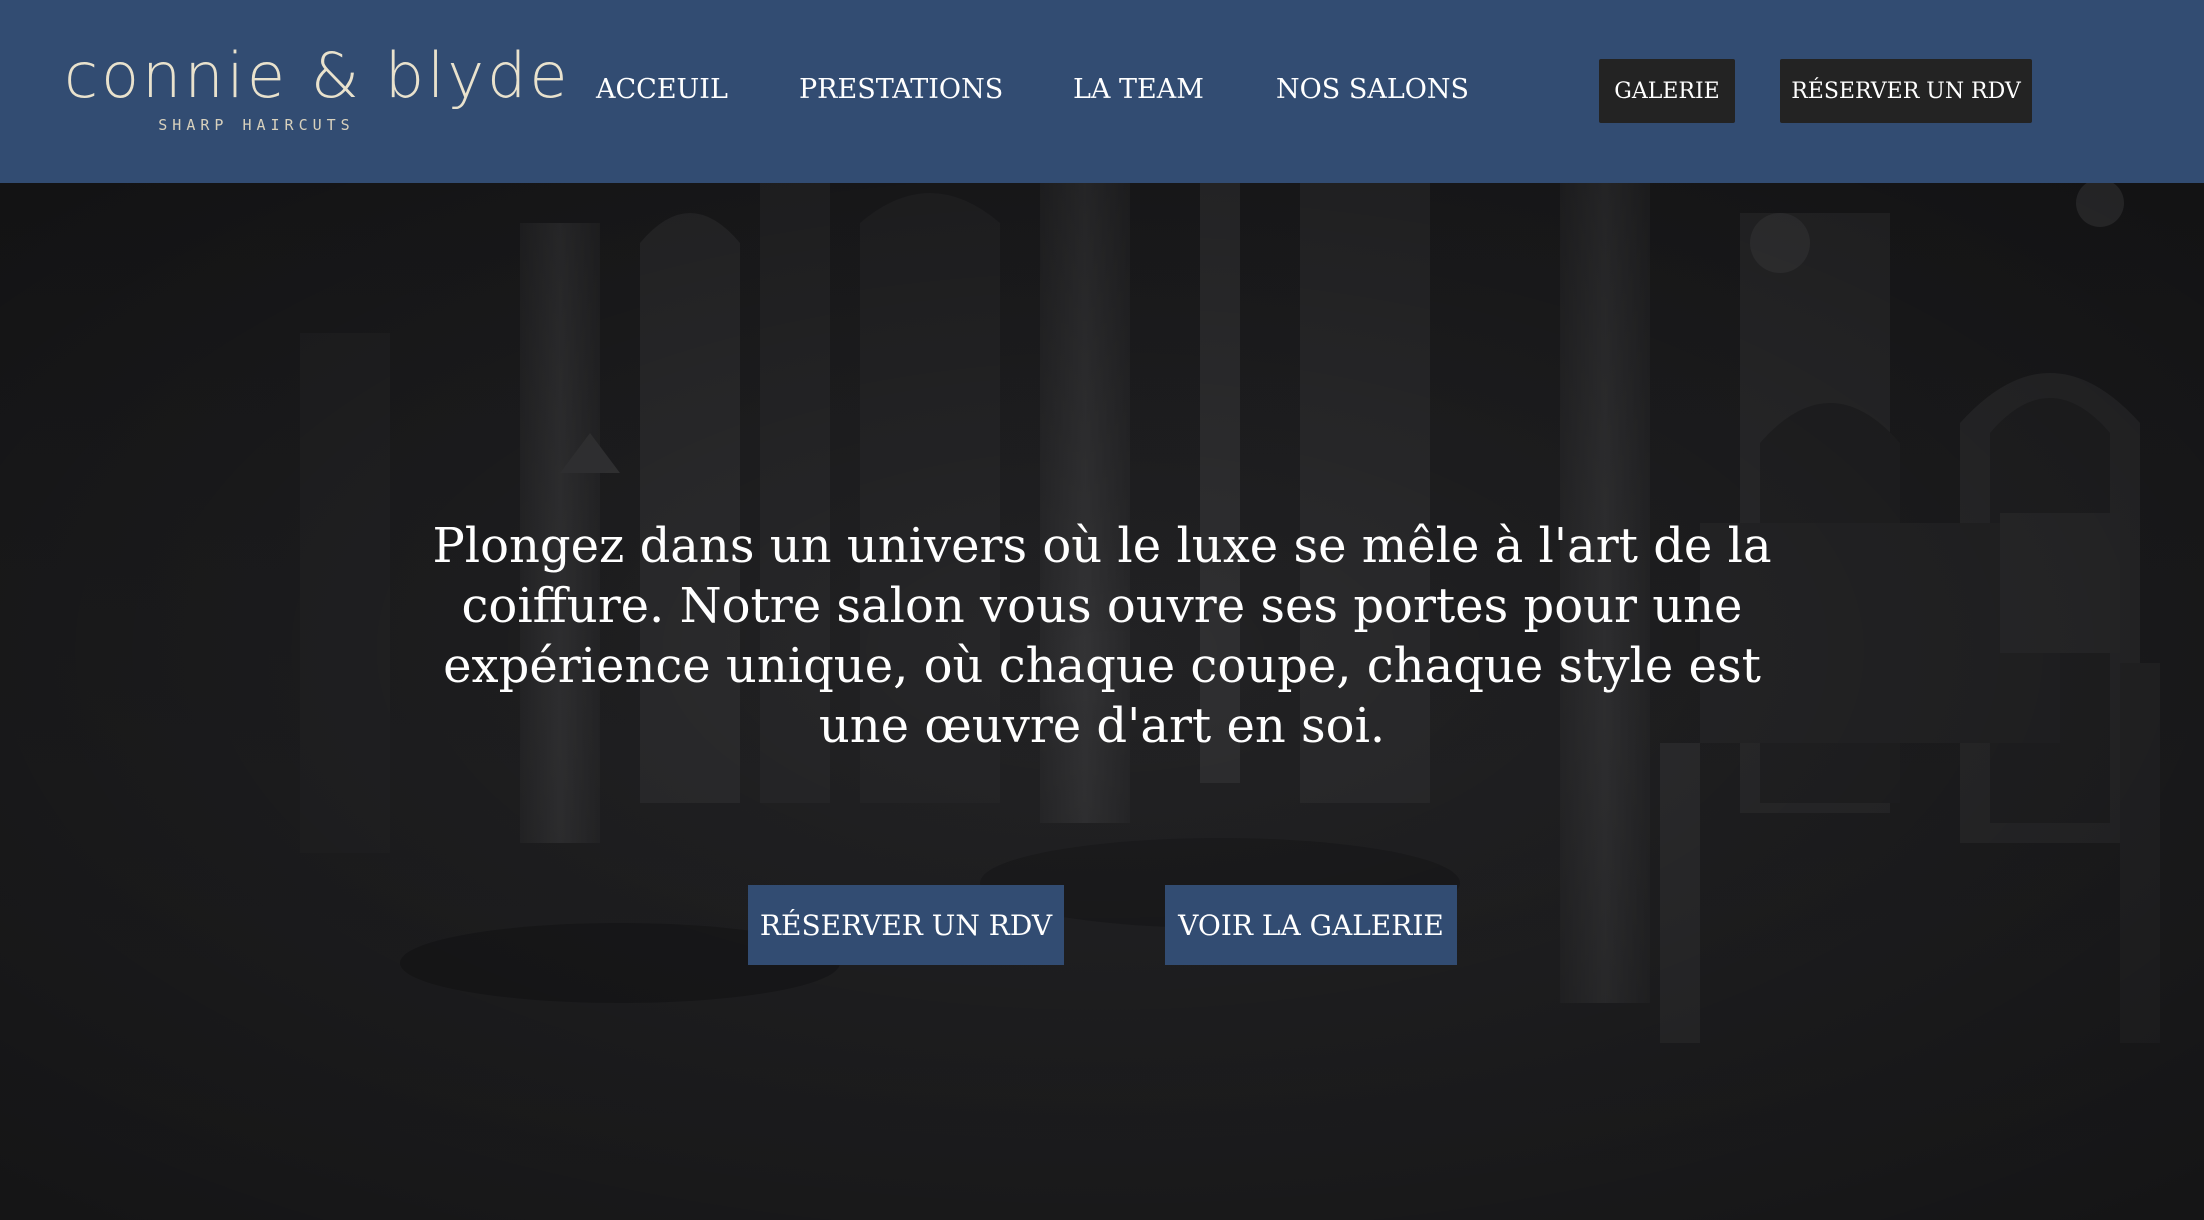 The image size is (2204, 1220). I want to click on brand-tagline: SHARP HAIRCUTS, so click(256, 125).